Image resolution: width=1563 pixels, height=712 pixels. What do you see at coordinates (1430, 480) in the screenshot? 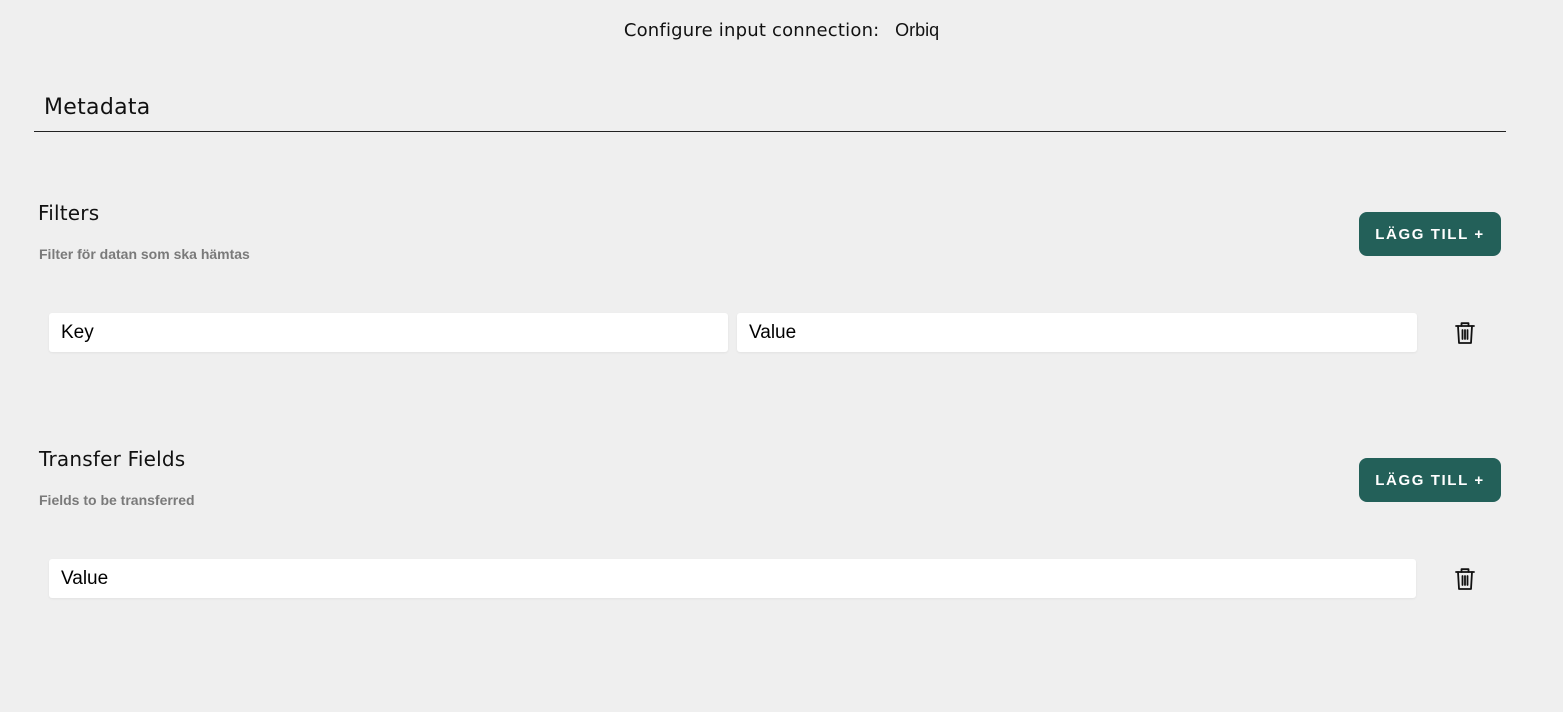
I see `transfer-fields-add-button: LÄGG TILL +` at bounding box center [1430, 480].